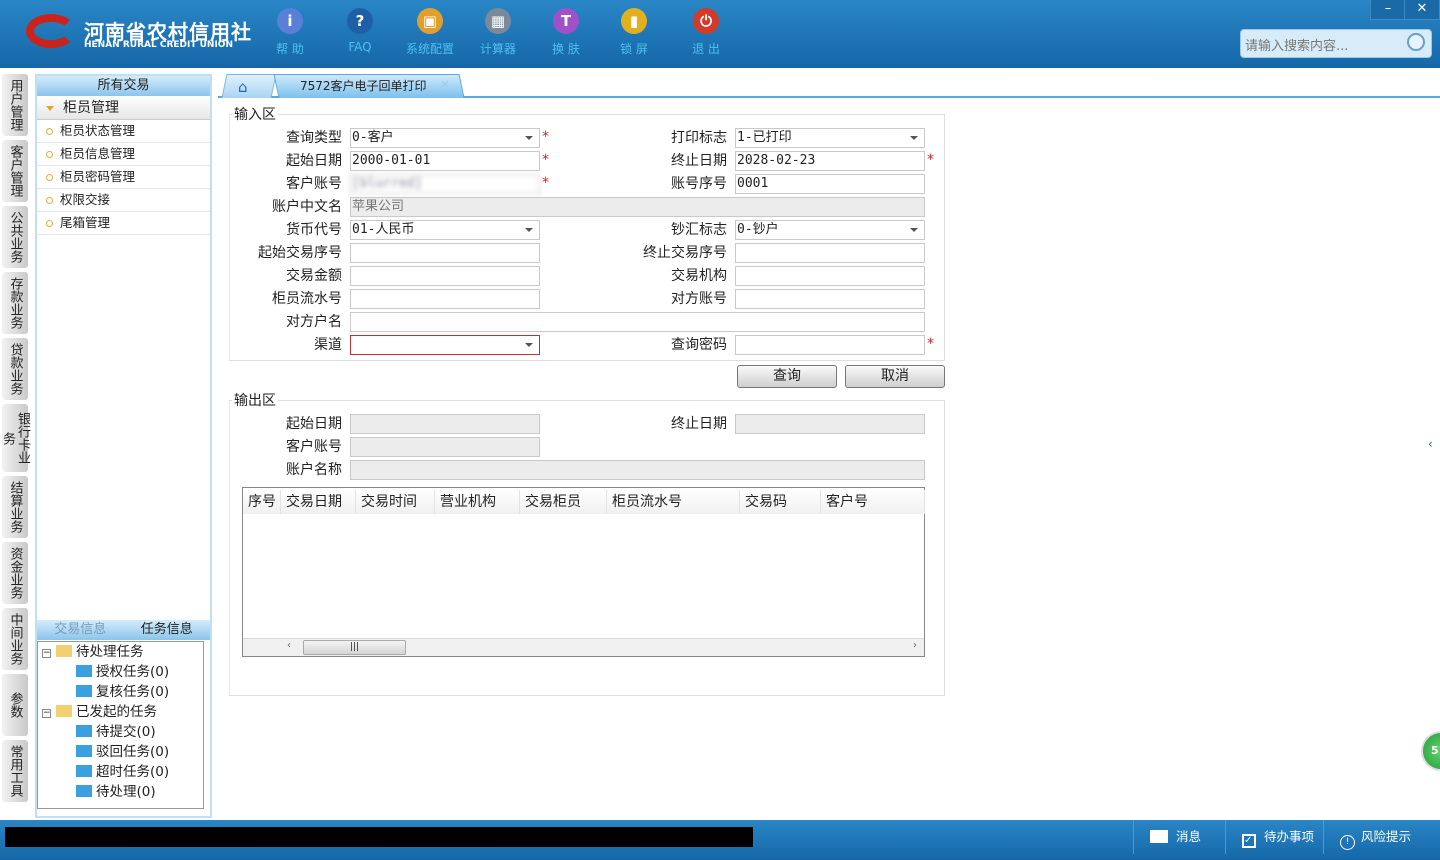 The height and width of the screenshot is (860, 1440). I want to click on query-button: 查询, so click(787, 376).